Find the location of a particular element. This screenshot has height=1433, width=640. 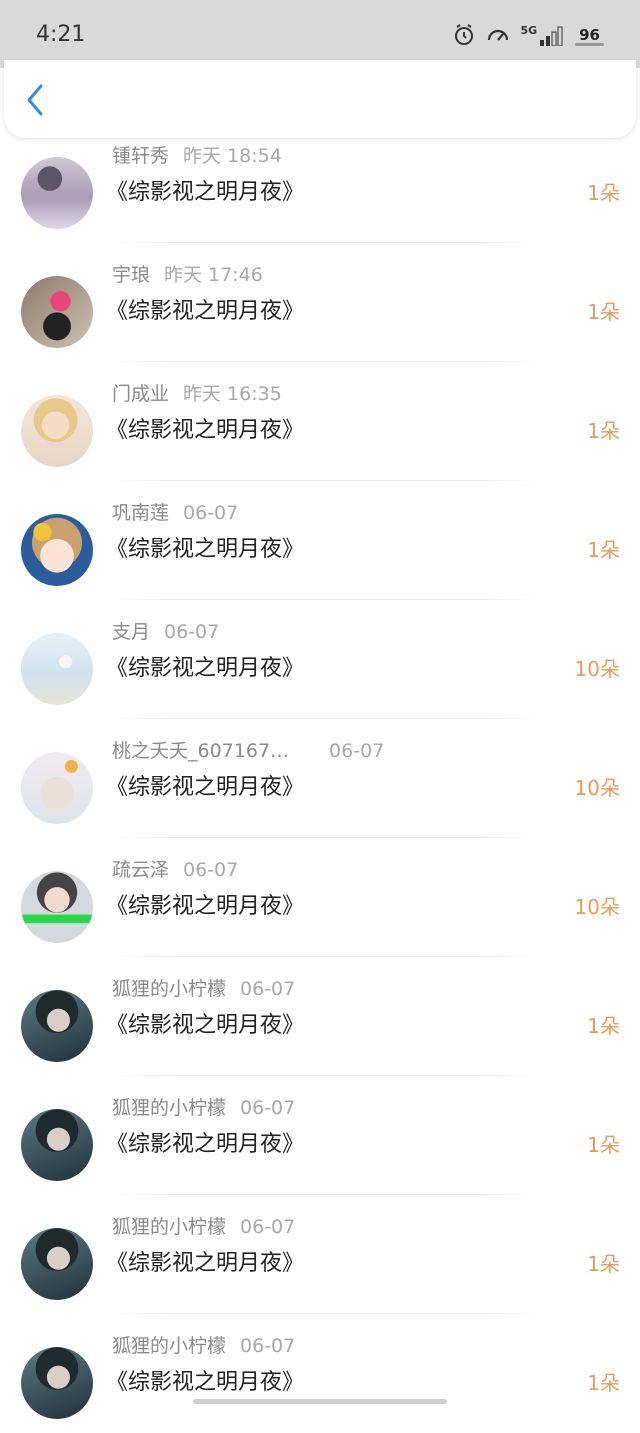

status-time: 4:21 is located at coordinates (61, 34).